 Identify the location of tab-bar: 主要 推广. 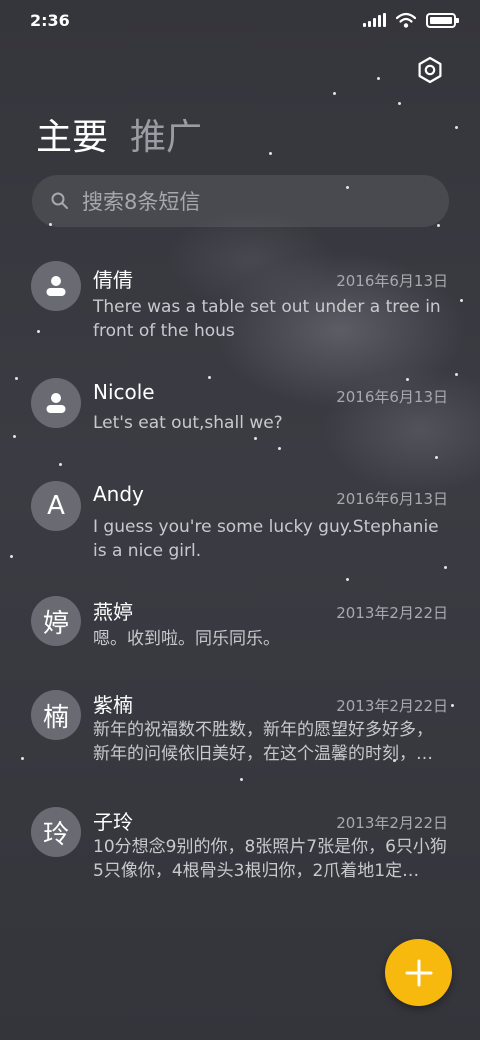
(119, 134).